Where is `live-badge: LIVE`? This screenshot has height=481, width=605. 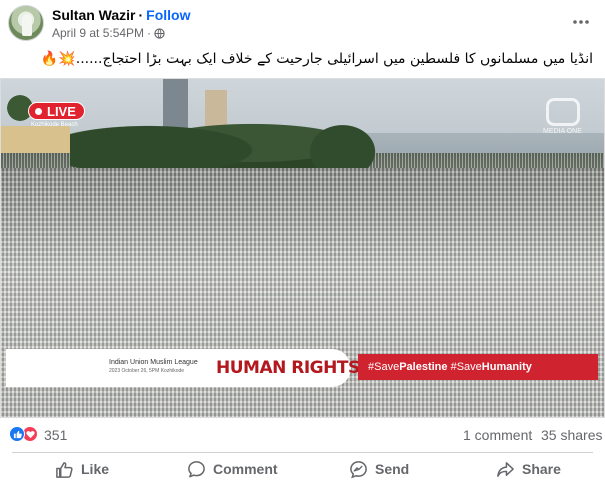
live-badge: LIVE is located at coordinates (56, 111).